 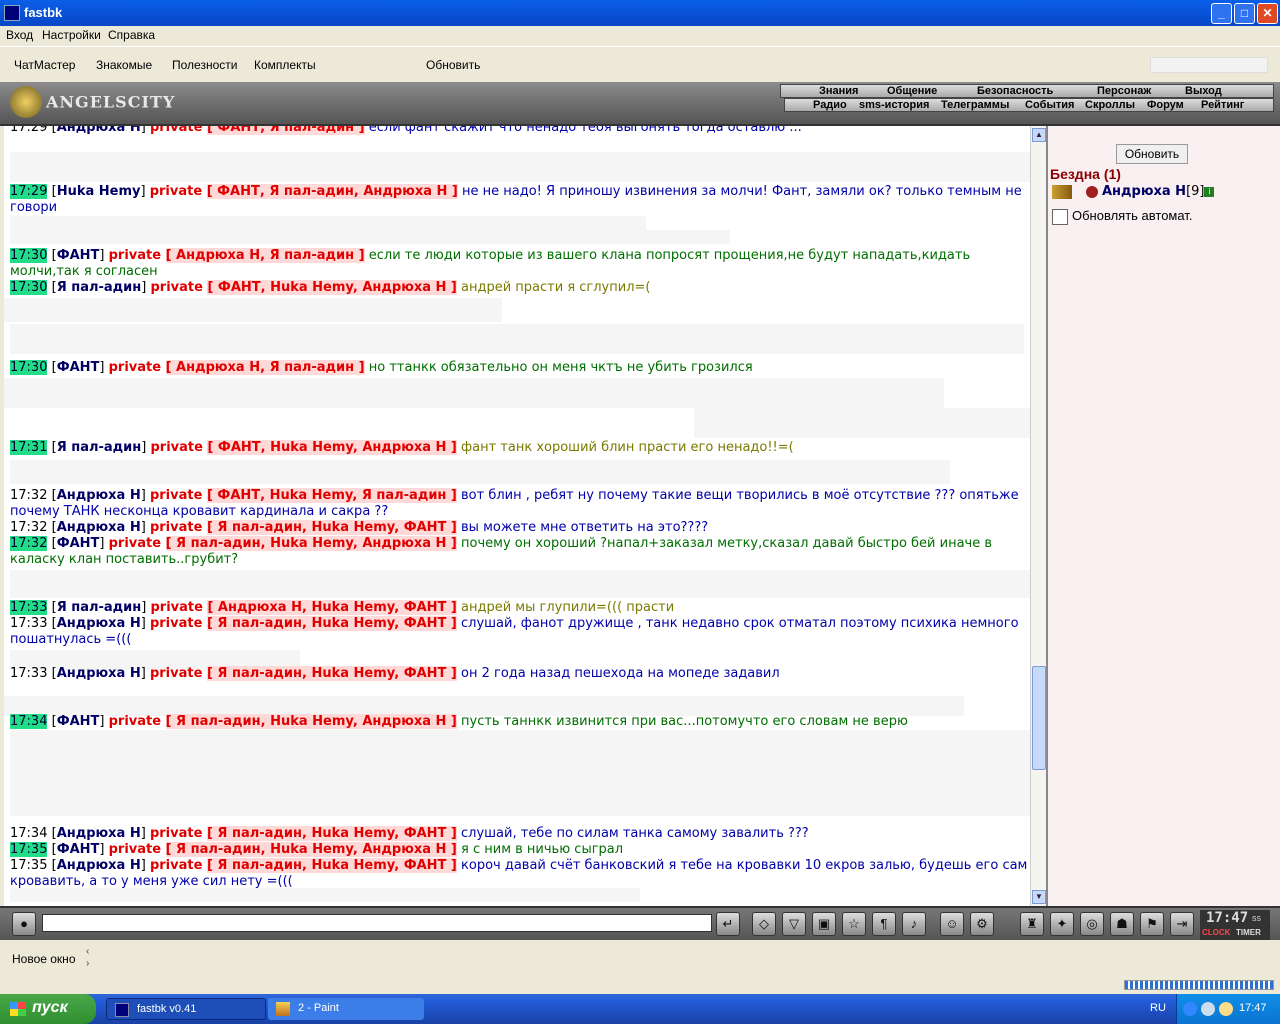 I want to click on message-timestamp: 17:31, so click(x=29, y=447).